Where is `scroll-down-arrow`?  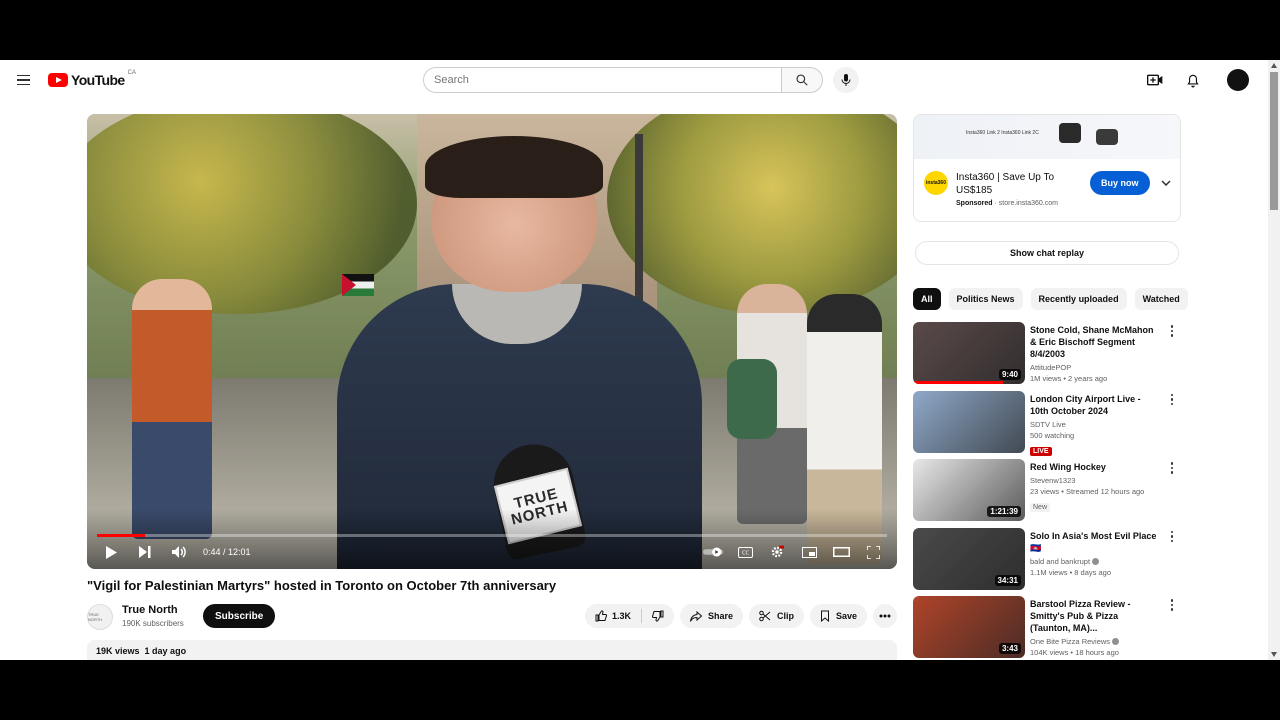 scroll-down-arrow is located at coordinates (1274, 654).